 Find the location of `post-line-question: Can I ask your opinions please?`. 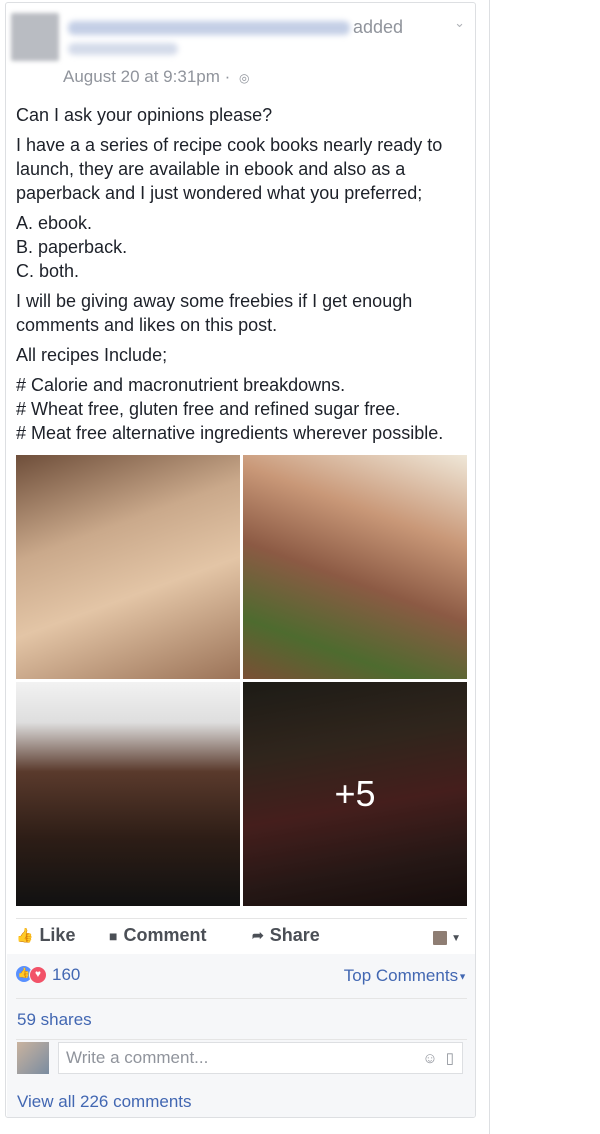

post-line-question: Can I ask your opinions please? is located at coordinates (144, 115).